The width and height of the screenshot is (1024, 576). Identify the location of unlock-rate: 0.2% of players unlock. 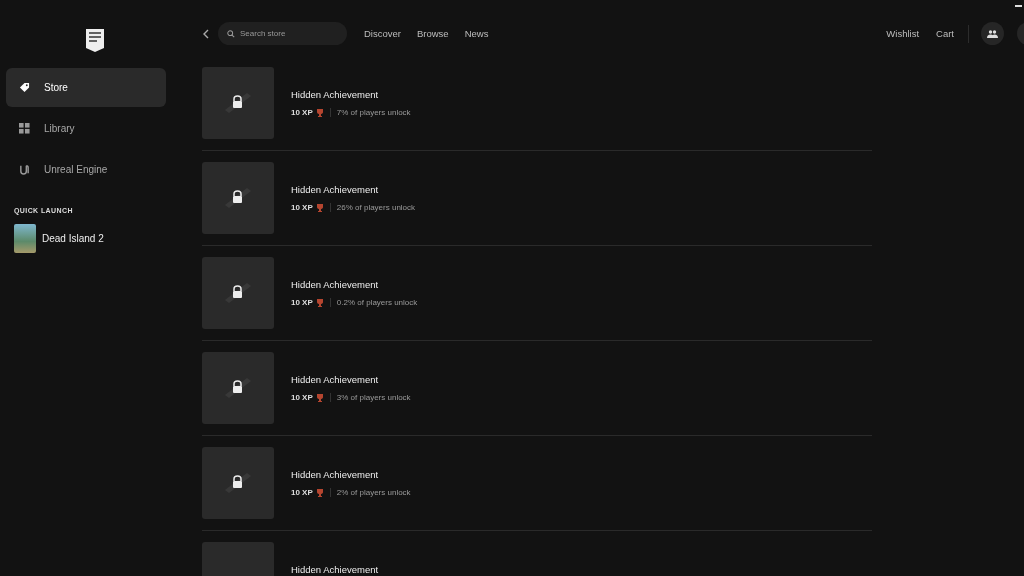
(373, 302).